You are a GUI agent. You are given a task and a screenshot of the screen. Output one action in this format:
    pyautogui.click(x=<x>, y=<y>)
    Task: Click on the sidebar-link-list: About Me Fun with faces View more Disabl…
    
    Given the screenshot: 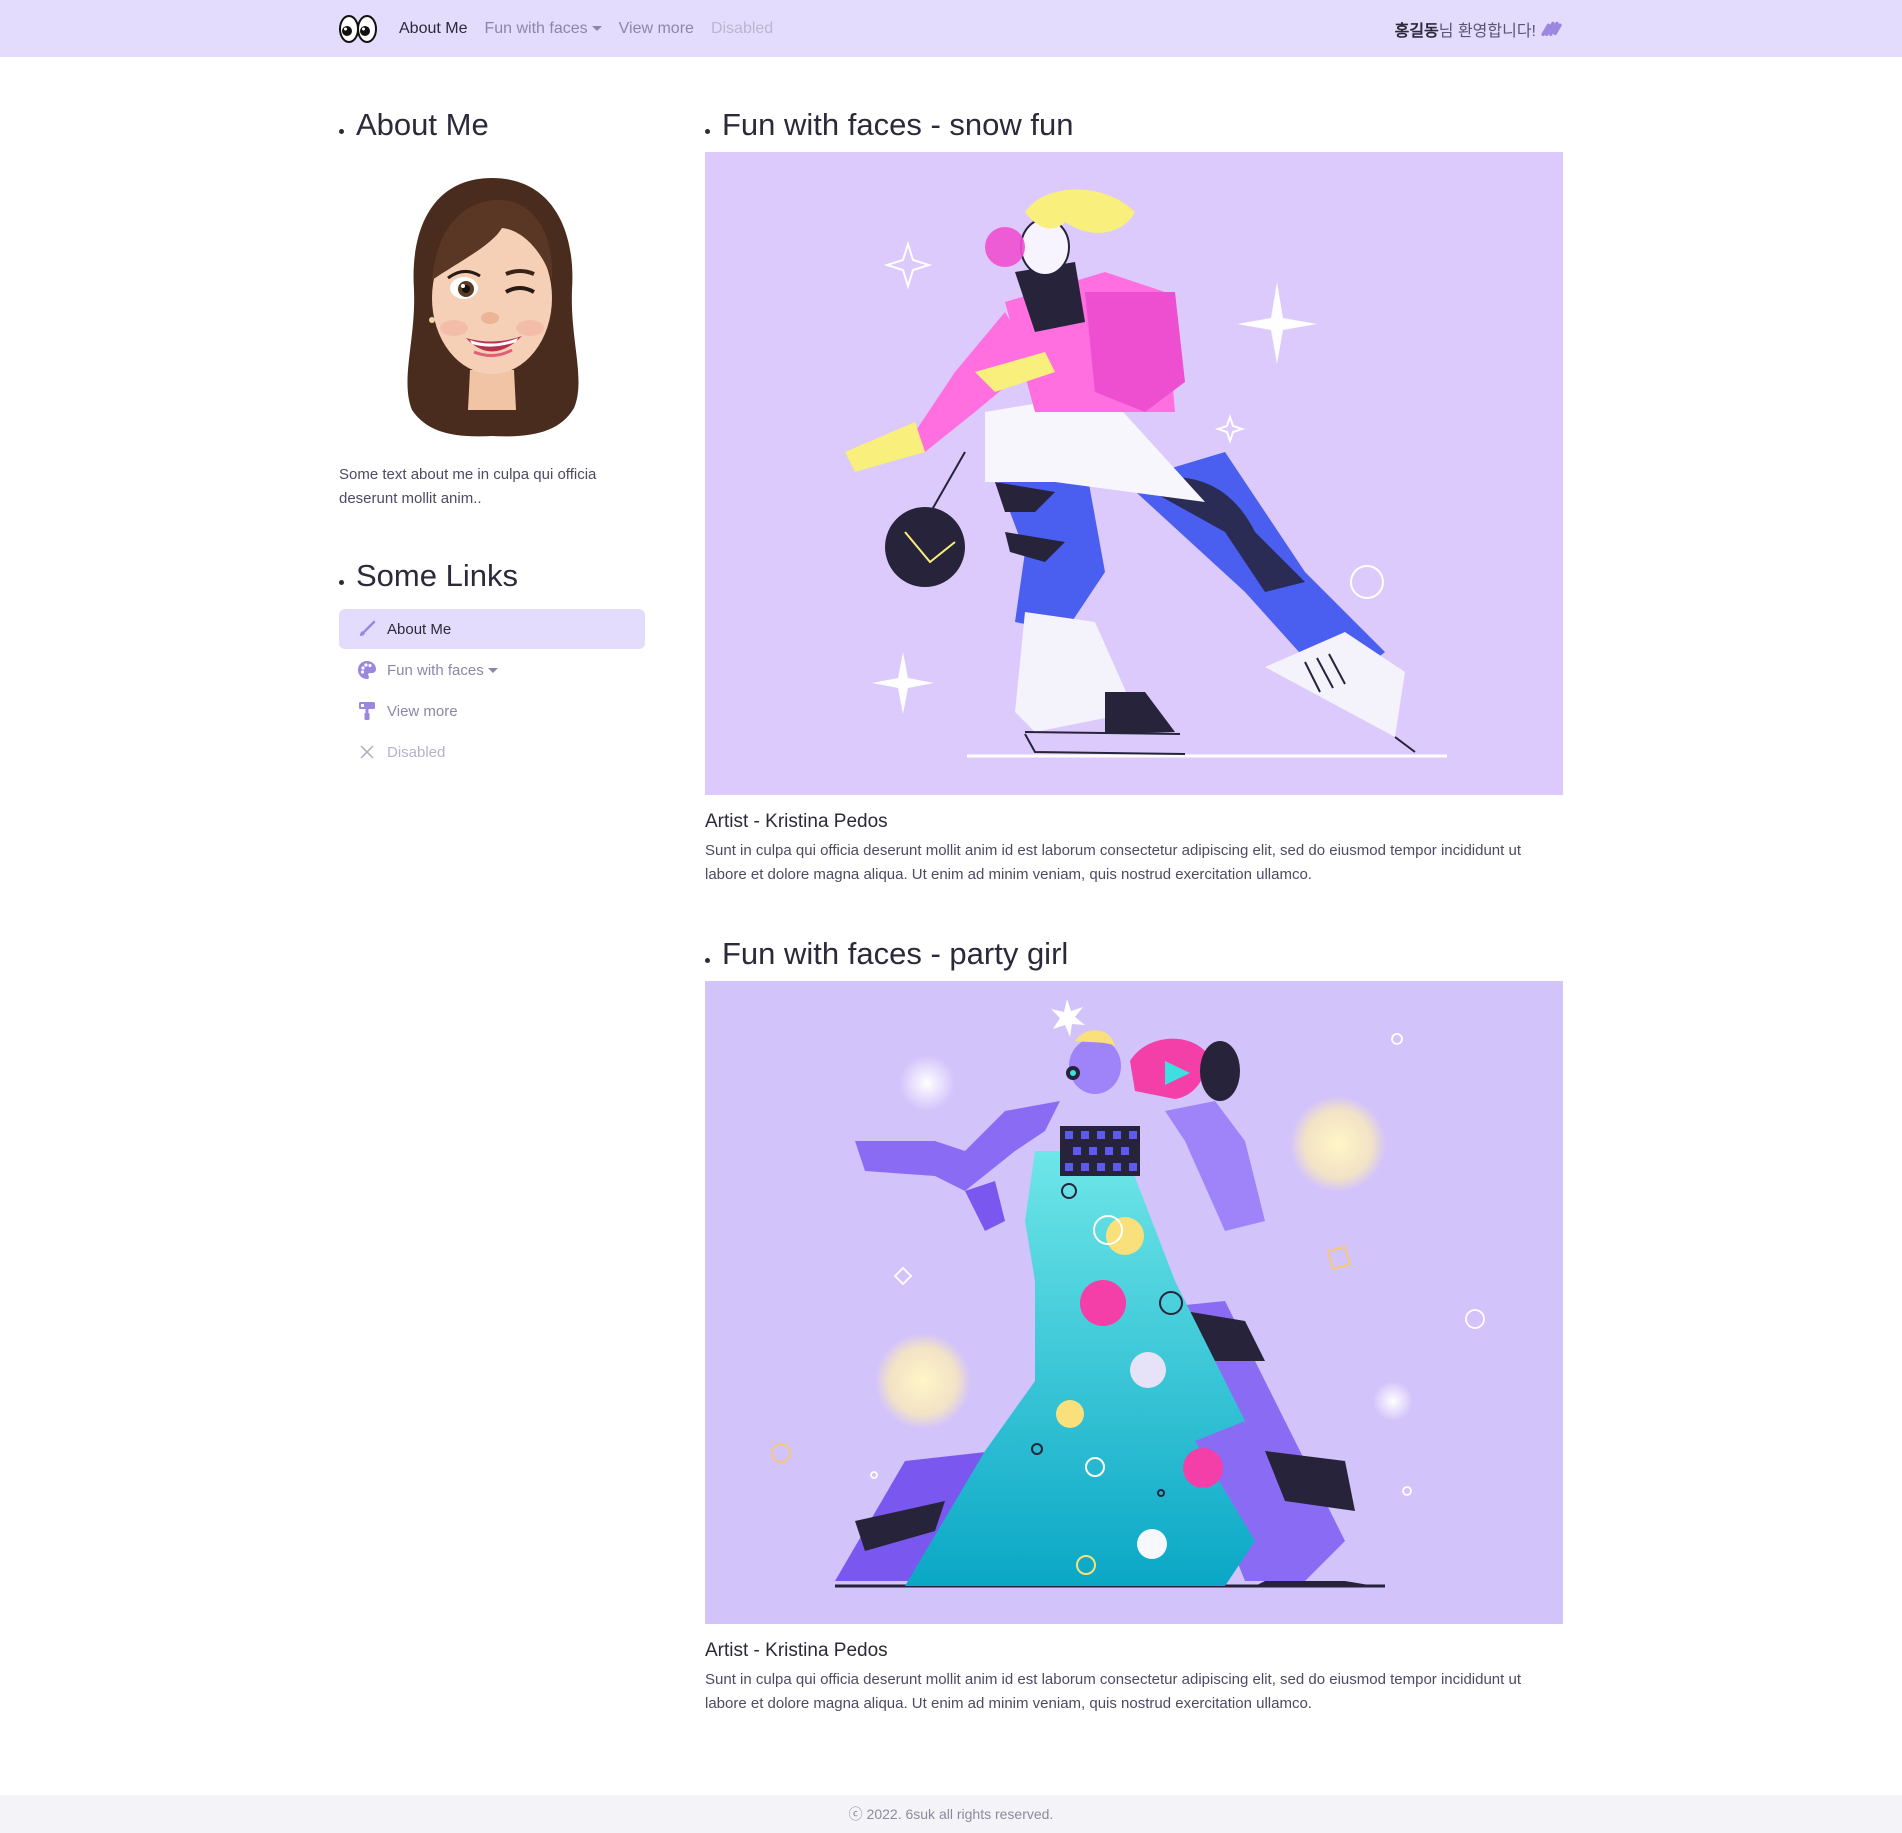 What is the action you would take?
    pyautogui.click(x=492, y=690)
    